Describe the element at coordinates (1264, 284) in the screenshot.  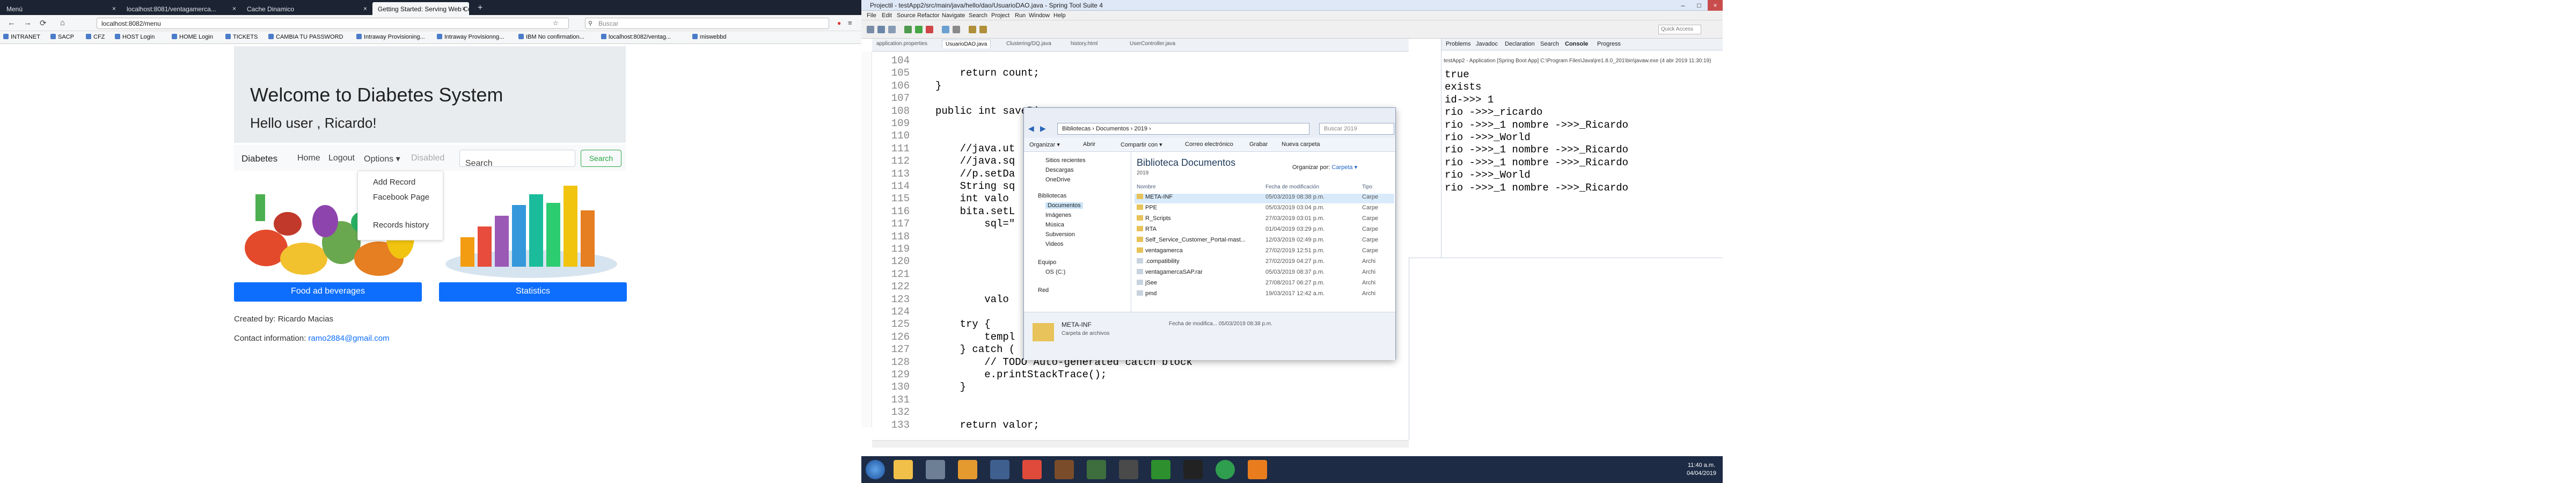
I see `file-row: jSee 27/08/2017 06:27 p.m. Archi` at that location.